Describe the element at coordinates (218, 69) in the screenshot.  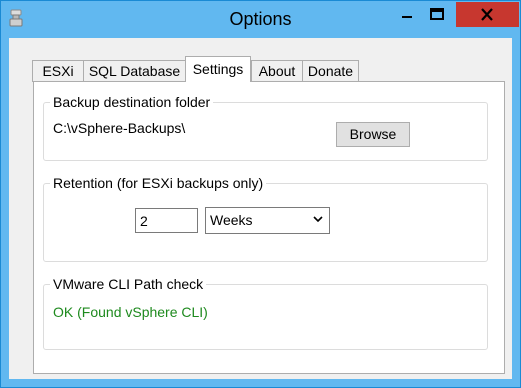
I see `tab-settings: Settings` at that location.